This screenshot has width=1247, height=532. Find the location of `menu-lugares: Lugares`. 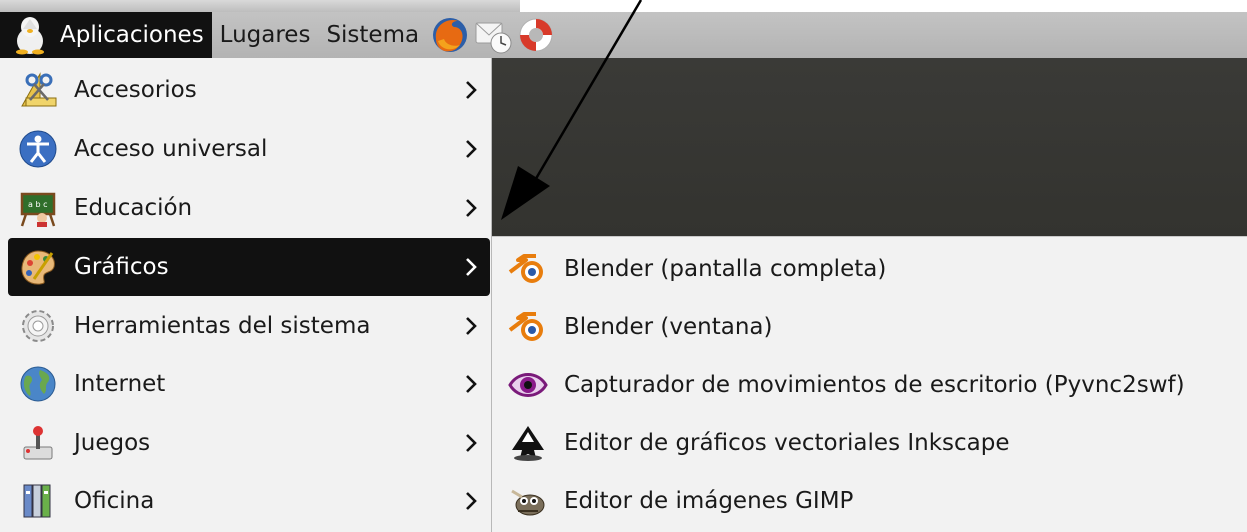

menu-lugares: Lugares is located at coordinates (265, 35).